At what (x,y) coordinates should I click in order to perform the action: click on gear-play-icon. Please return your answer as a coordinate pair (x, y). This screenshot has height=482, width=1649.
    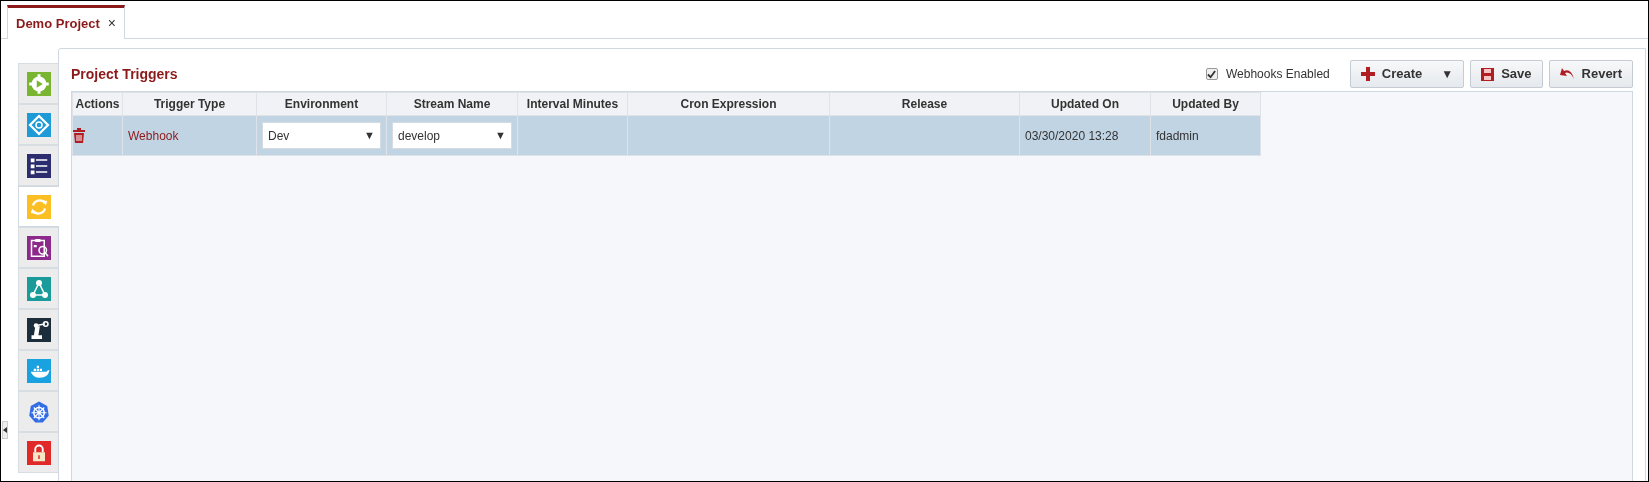
    Looking at the image, I should click on (38, 83).